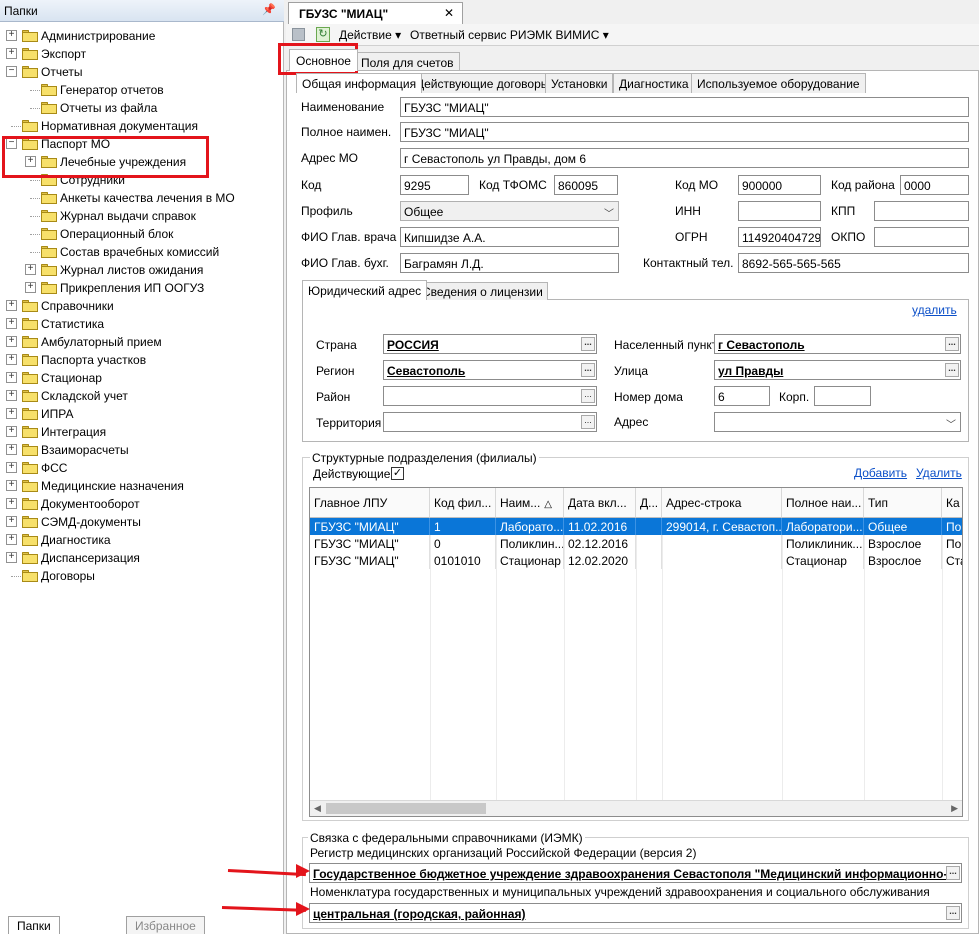 The height and width of the screenshot is (934, 979). What do you see at coordinates (140, 504) in the screenshot?
I see `tree-item: + Документооборот` at bounding box center [140, 504].